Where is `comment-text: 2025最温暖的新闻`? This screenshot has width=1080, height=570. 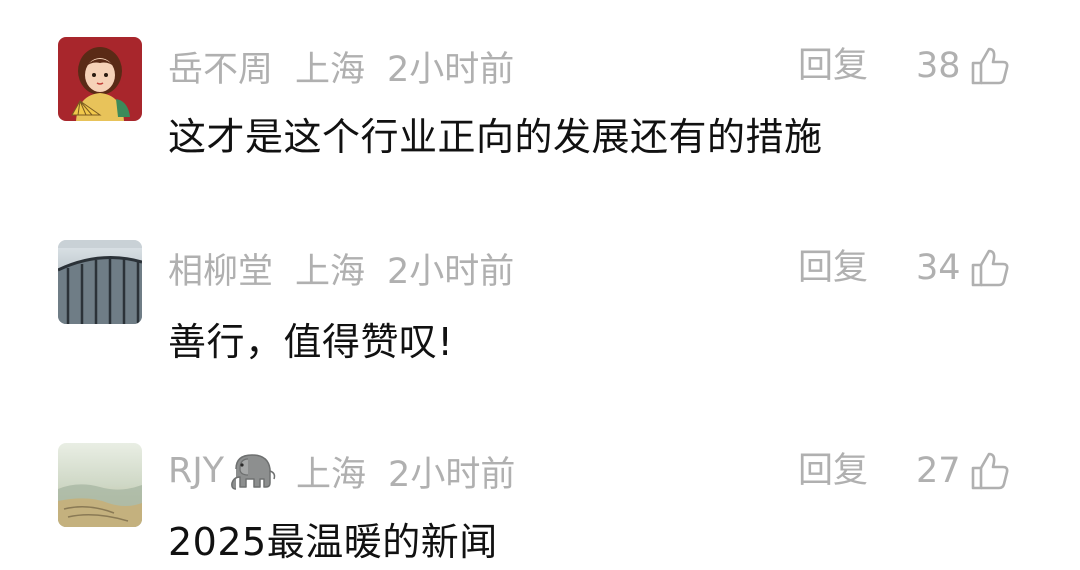
comment-text: 2025最温暖的新闻 is located at coordinates (333, 542).